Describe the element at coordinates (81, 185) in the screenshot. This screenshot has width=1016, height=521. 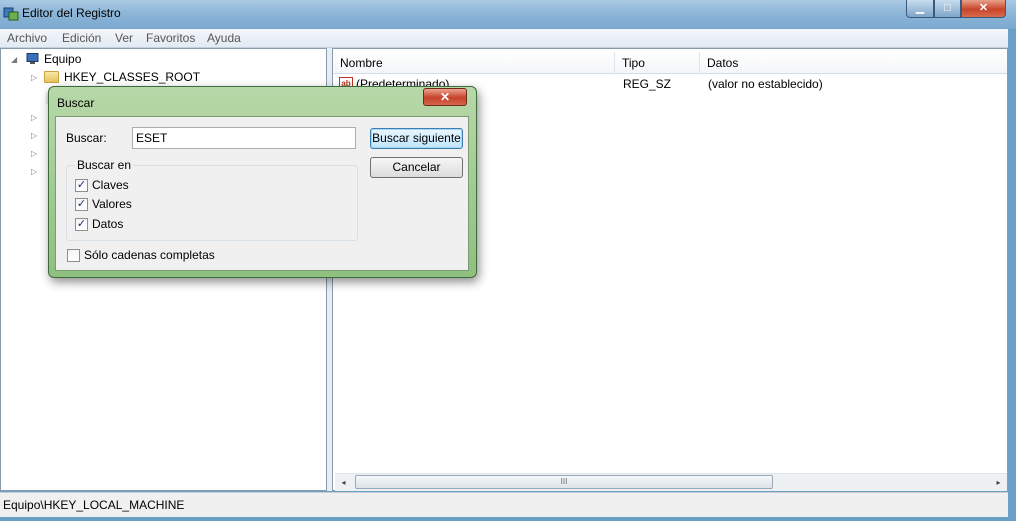
I see `checkbox-claves: ✓` at that location.